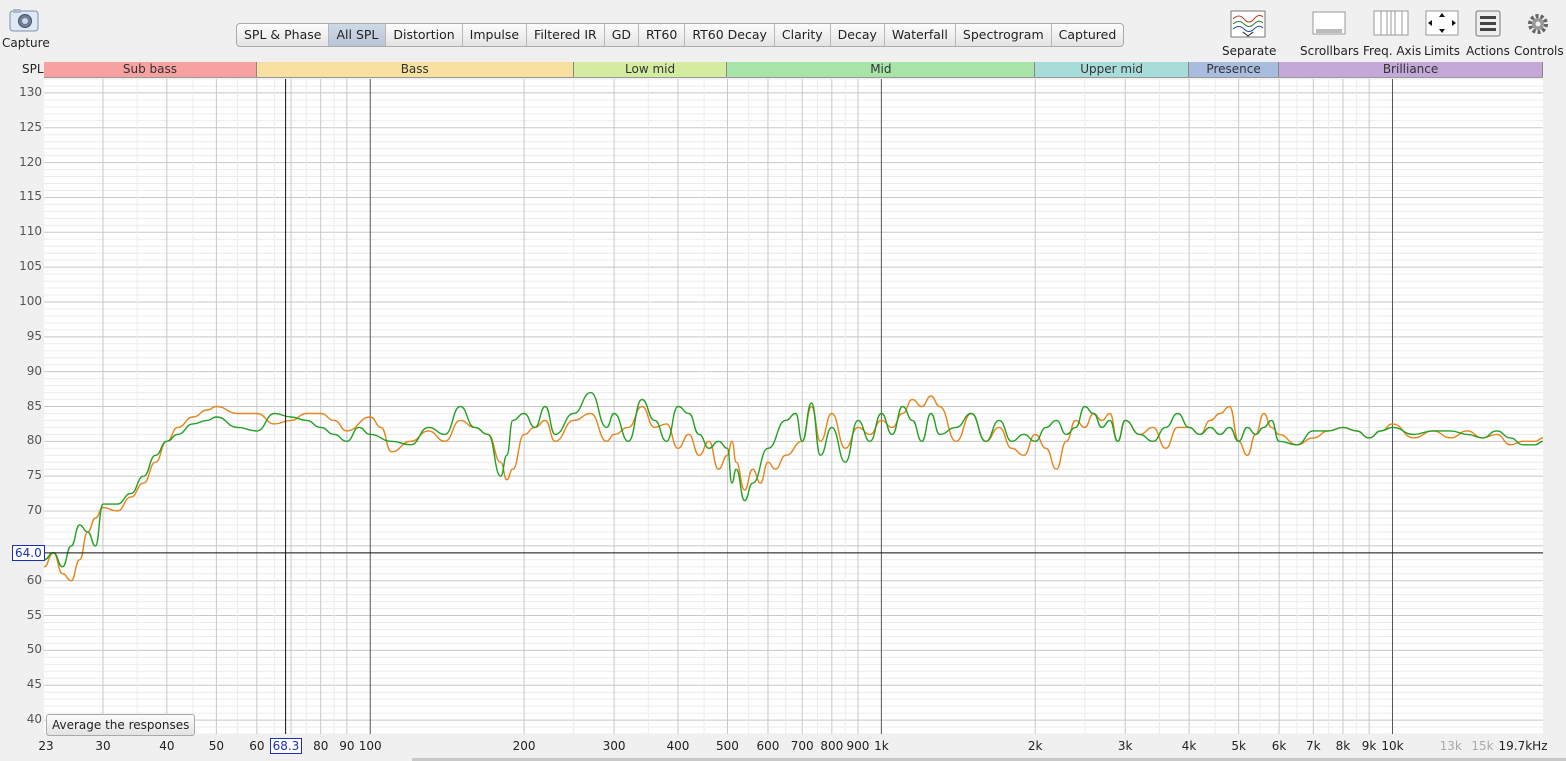 This screenshot has height=761, width=1566. What do you see at coordinates (1442, 51) in the screenshot?
I see `limits-label: Limits` at bounding box center [1442, 51].